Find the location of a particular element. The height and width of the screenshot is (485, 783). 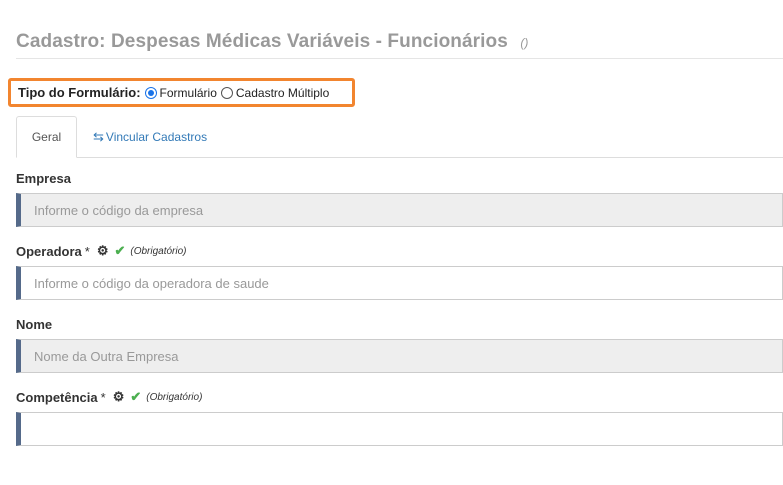

nome-label-text: Nome is located at coordinates (34, 324).